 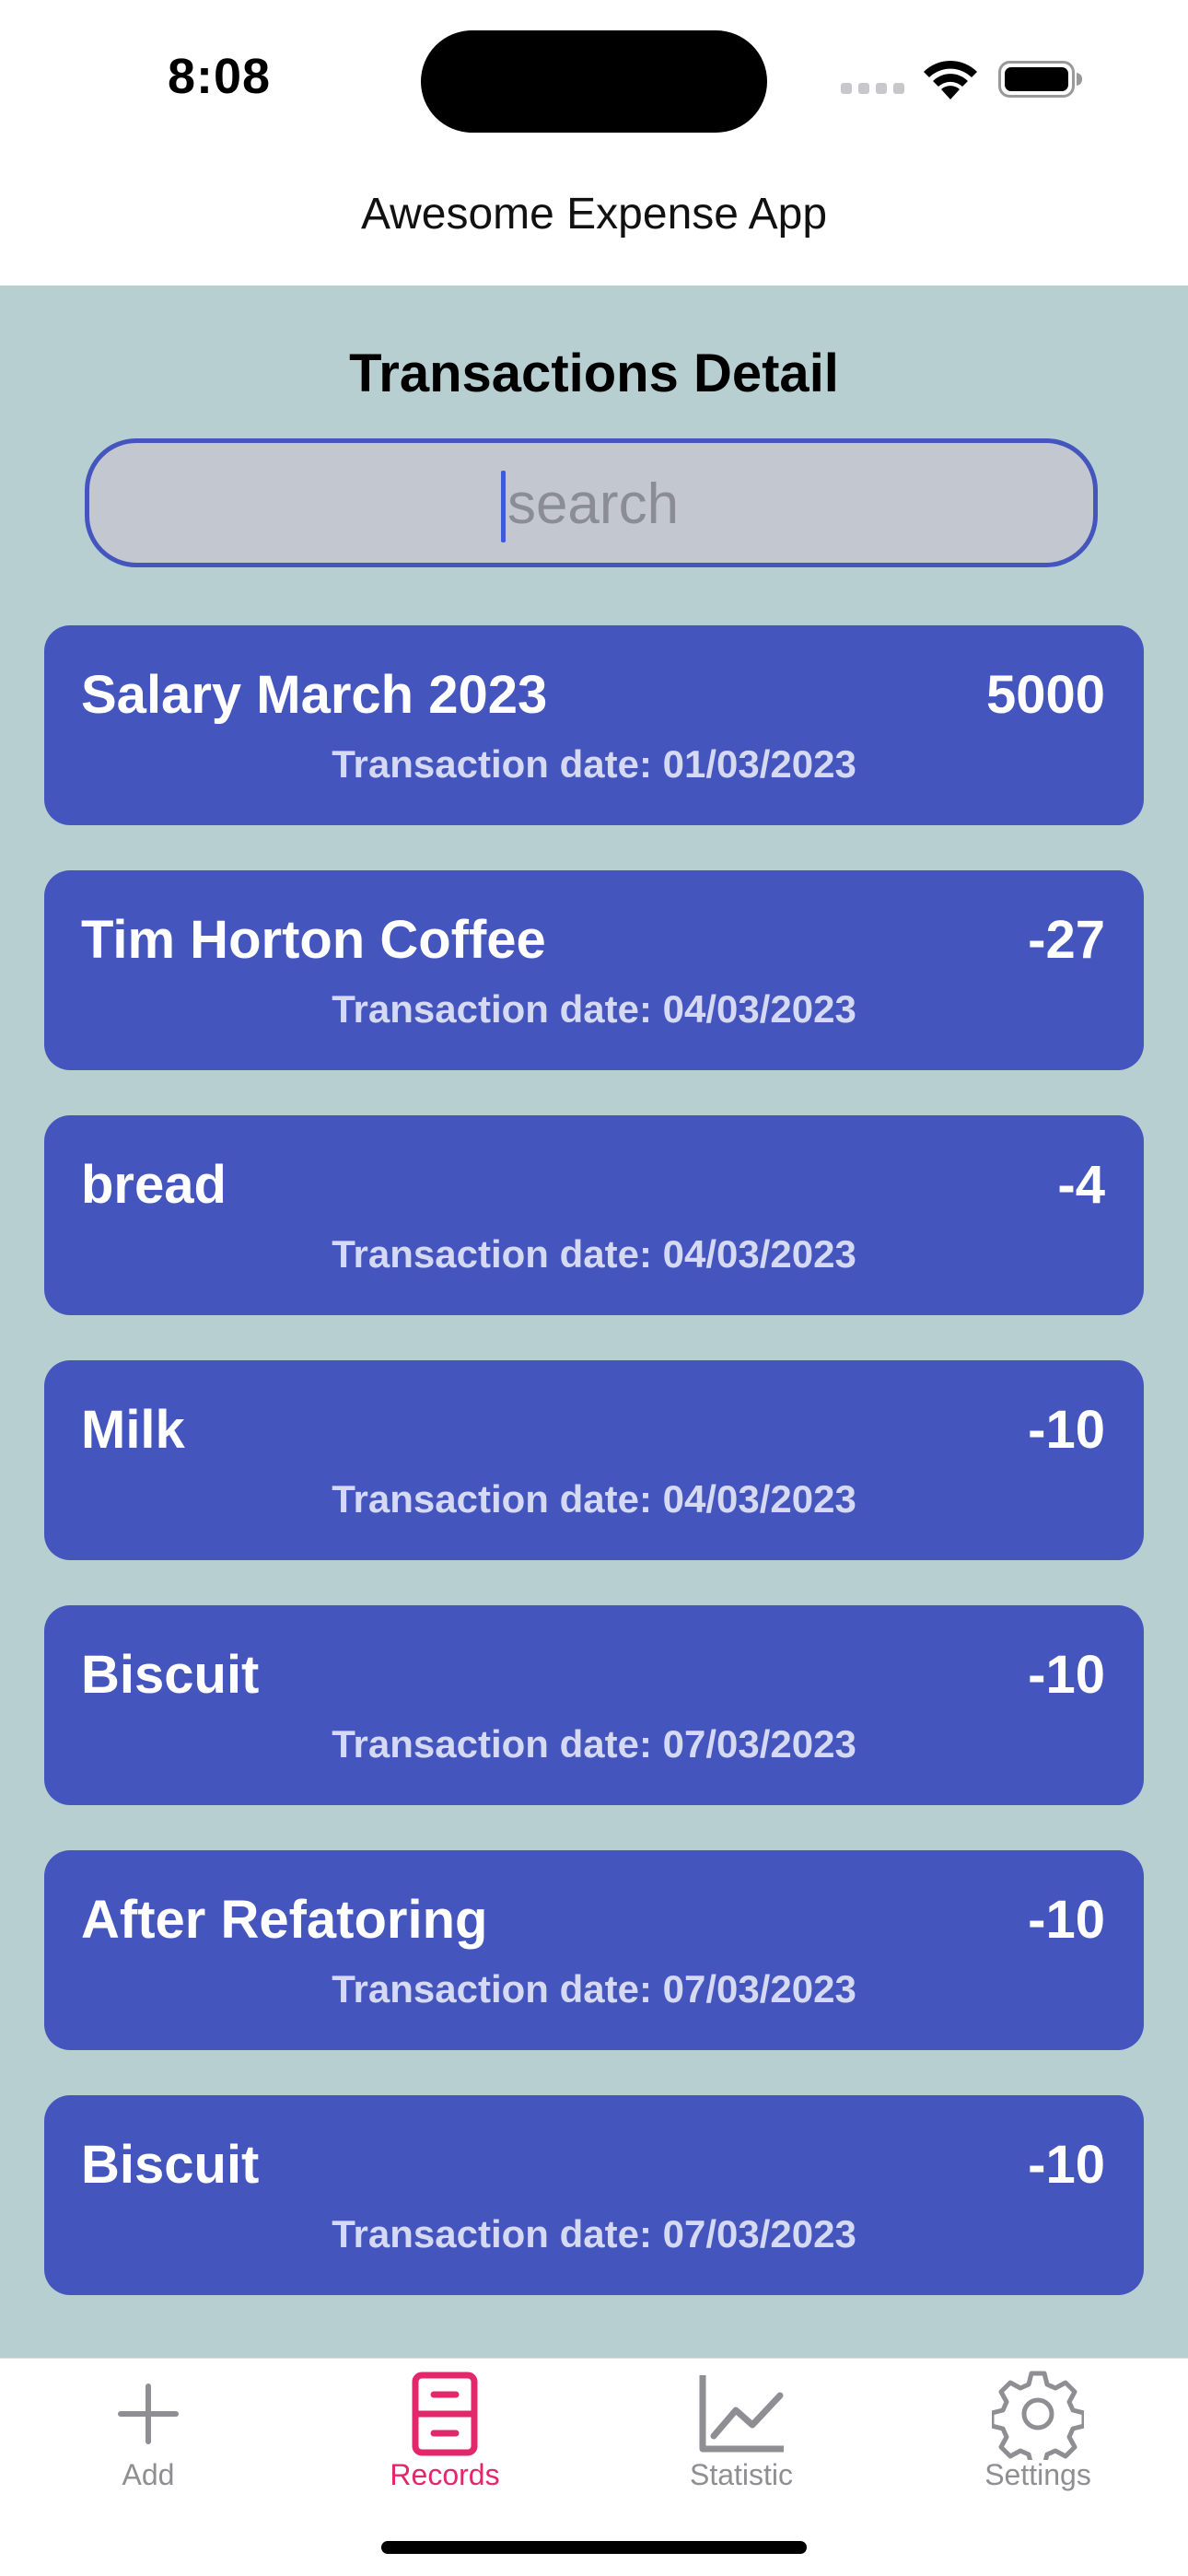 I want to click on status-time: 8:08, so click(x=220, y=76).